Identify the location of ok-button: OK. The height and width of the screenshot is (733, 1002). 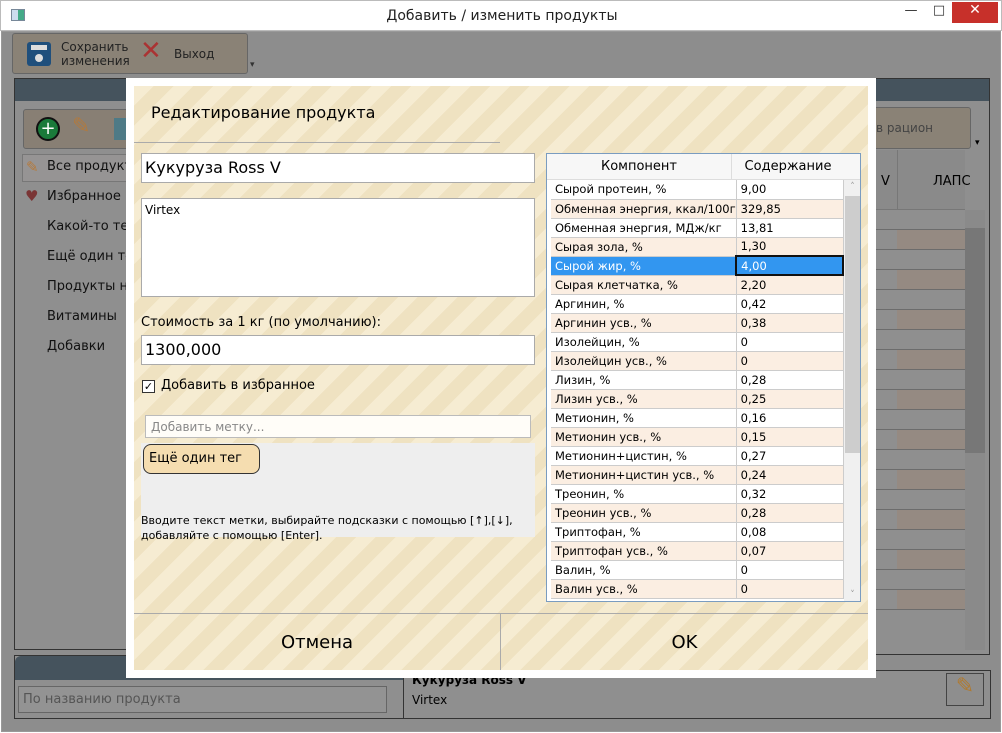
(684, 642).